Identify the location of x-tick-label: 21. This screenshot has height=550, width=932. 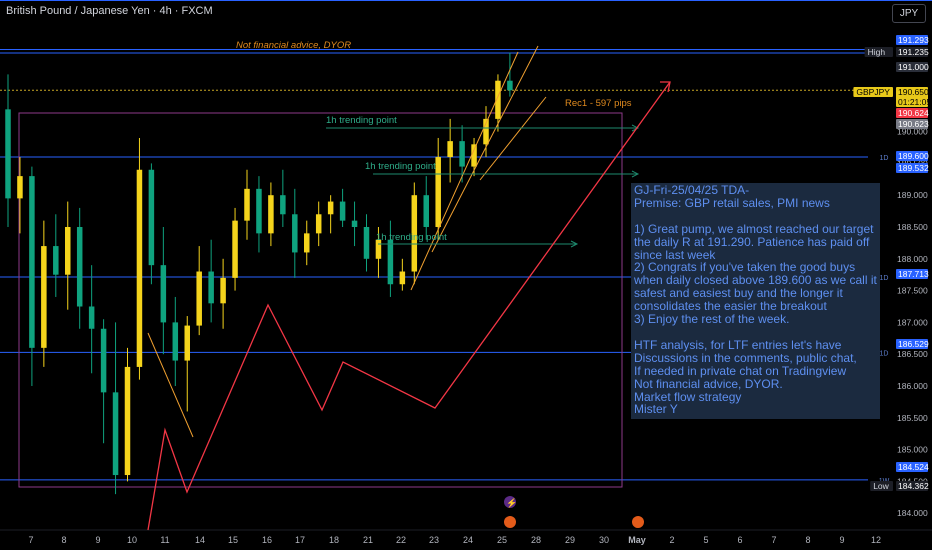
(368, 540).